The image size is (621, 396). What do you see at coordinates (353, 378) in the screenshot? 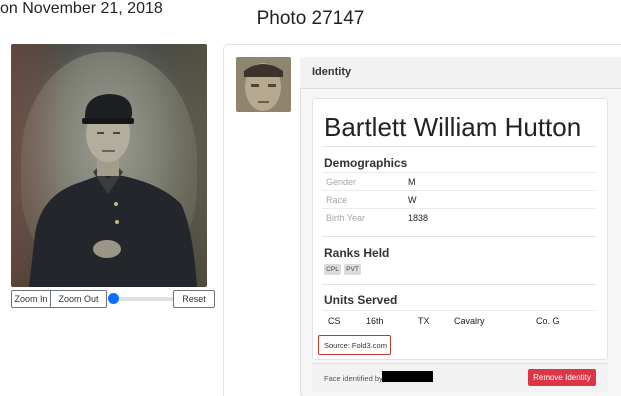
I see `identified-by-text: Face identified by` at bounding box center [353, 378].